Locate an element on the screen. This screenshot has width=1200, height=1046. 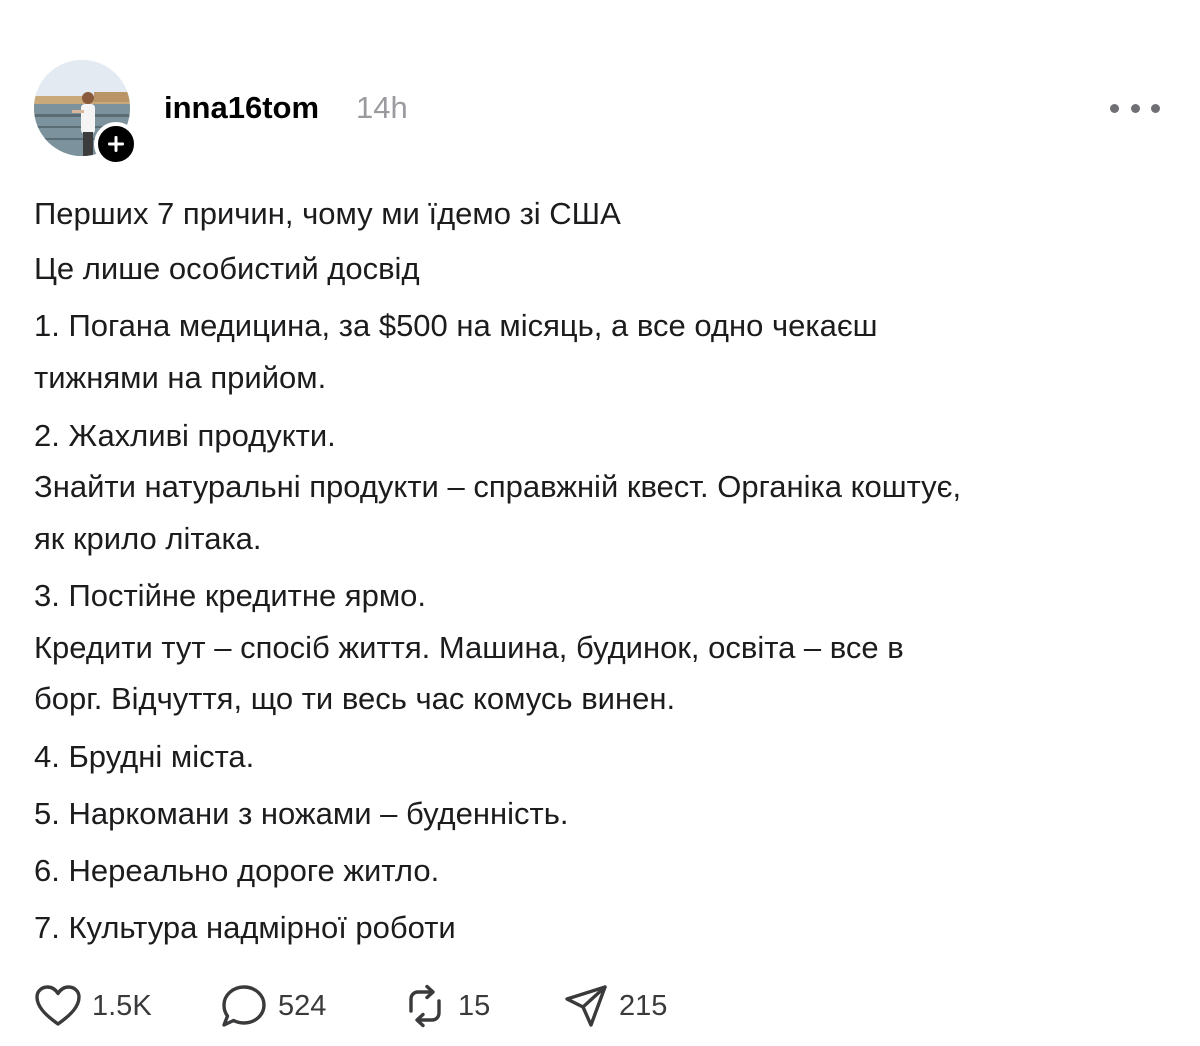
post-text-line: Це лише особистий досвід is located at coordinates (227, 268).